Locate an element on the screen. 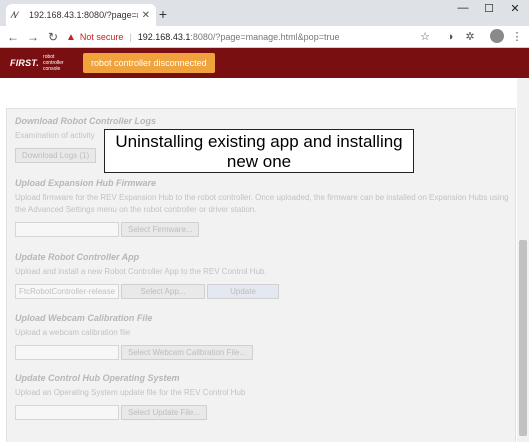 Image resolution: width=529 pixels, height=442 pixels. avatar is located at coordinates (497, 36).